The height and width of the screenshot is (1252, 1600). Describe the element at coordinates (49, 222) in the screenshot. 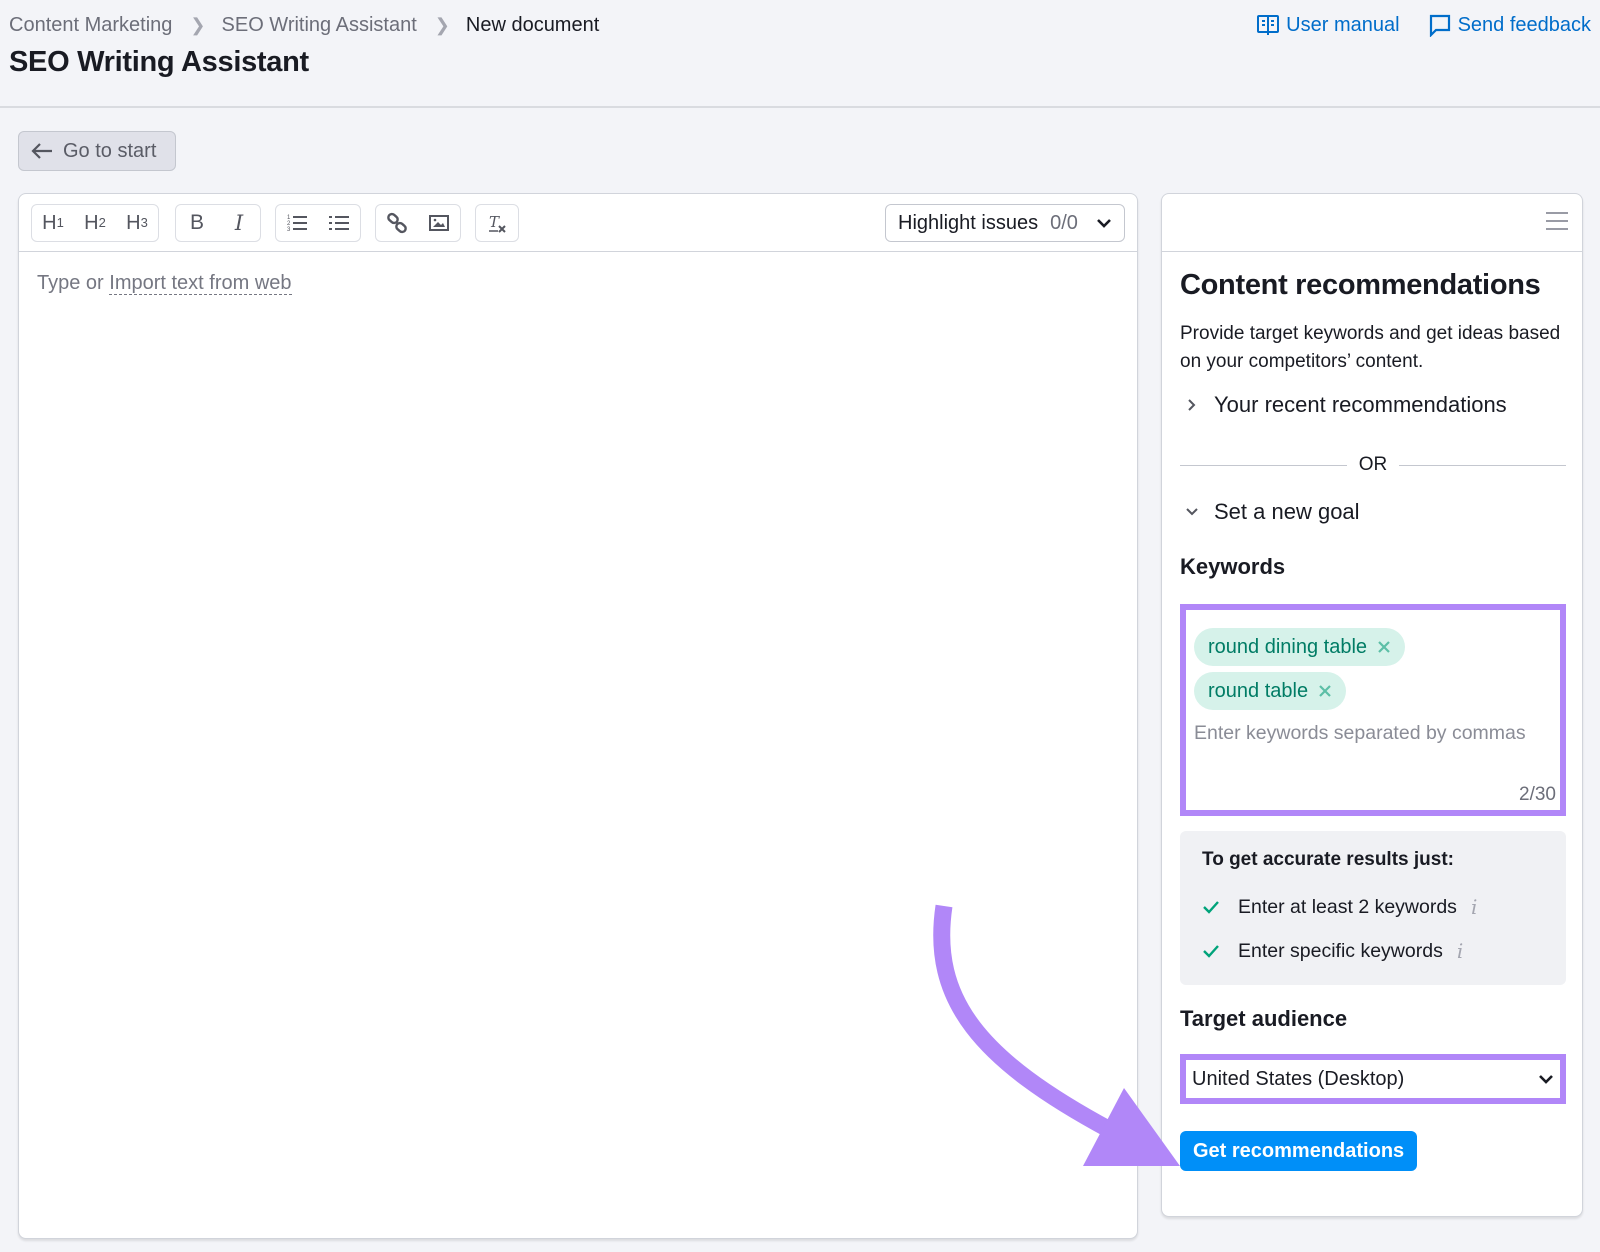

I see `h1-label: H` at that location.